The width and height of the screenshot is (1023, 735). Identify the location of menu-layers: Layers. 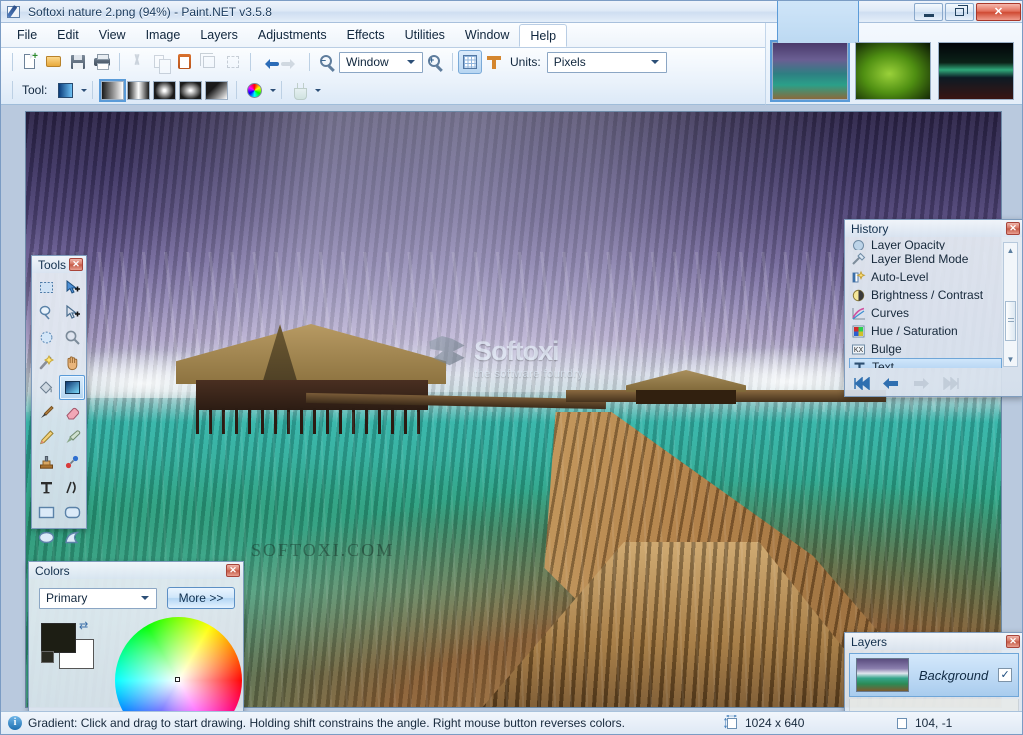
(219, 35).